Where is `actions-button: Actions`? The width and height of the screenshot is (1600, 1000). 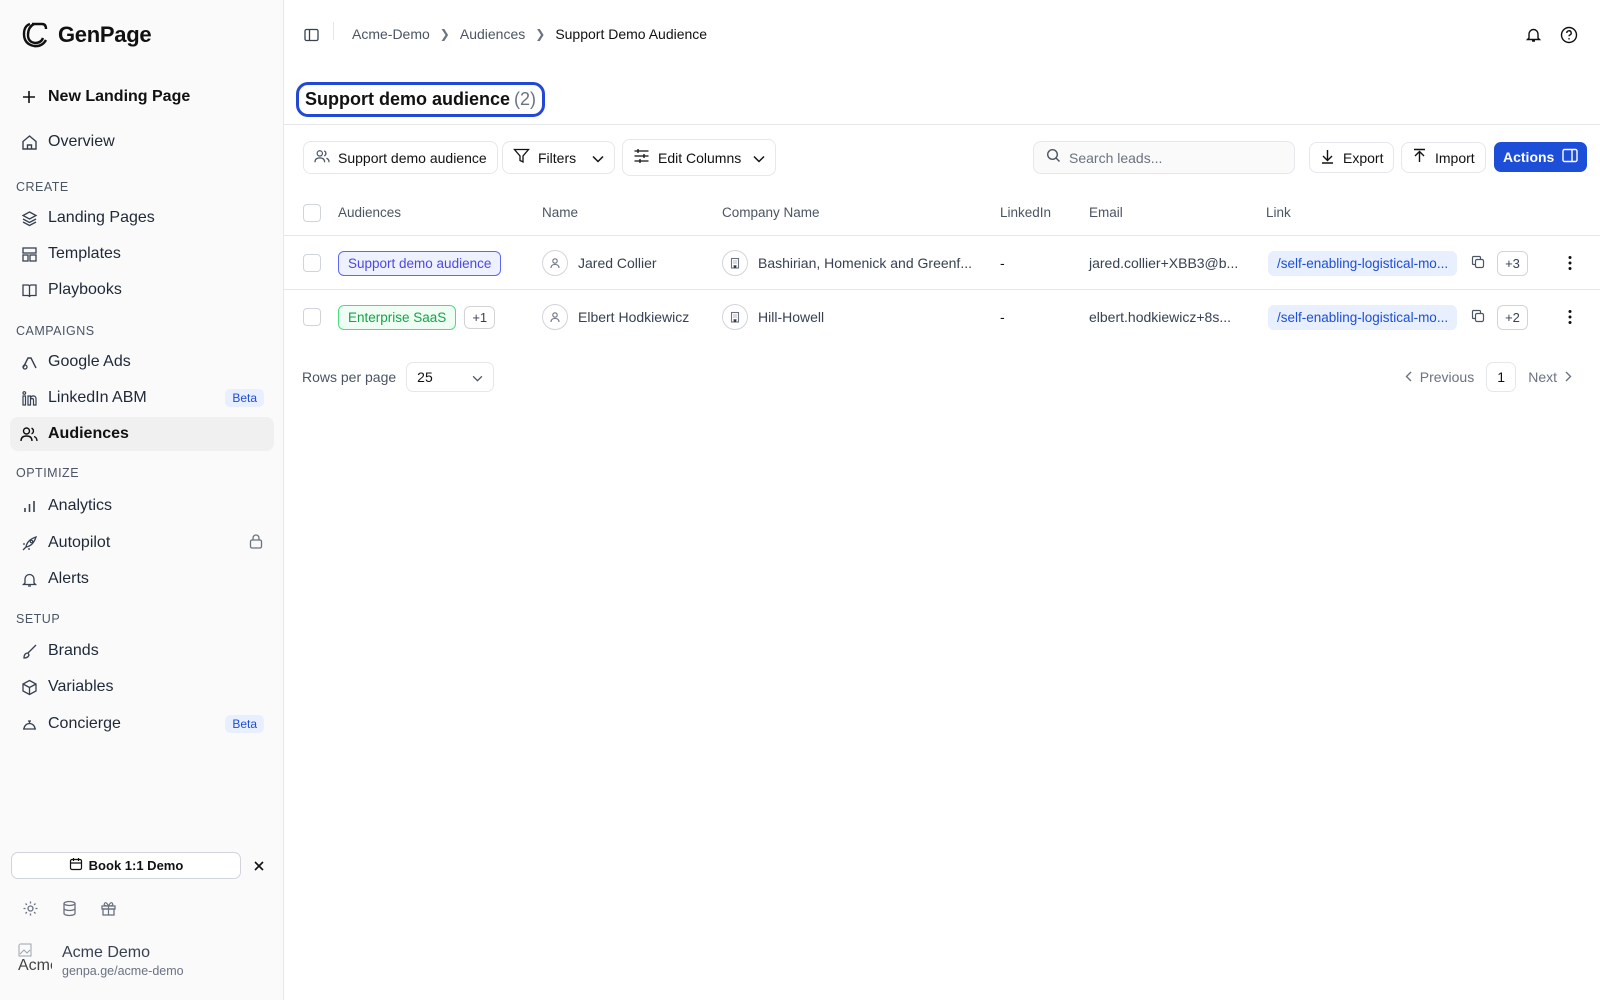
actions-button: Actions is located at coordinates (1541, 157).